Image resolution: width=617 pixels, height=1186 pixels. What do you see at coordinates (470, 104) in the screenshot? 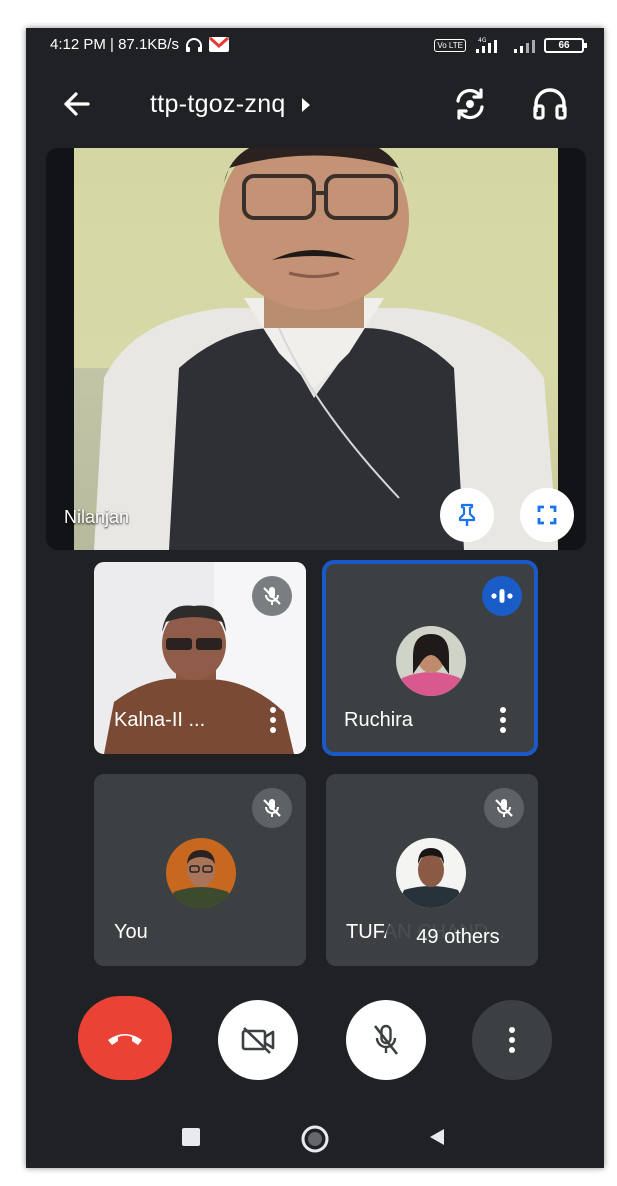
I see `switch-camera-icon` at bounding box center [470, 104].